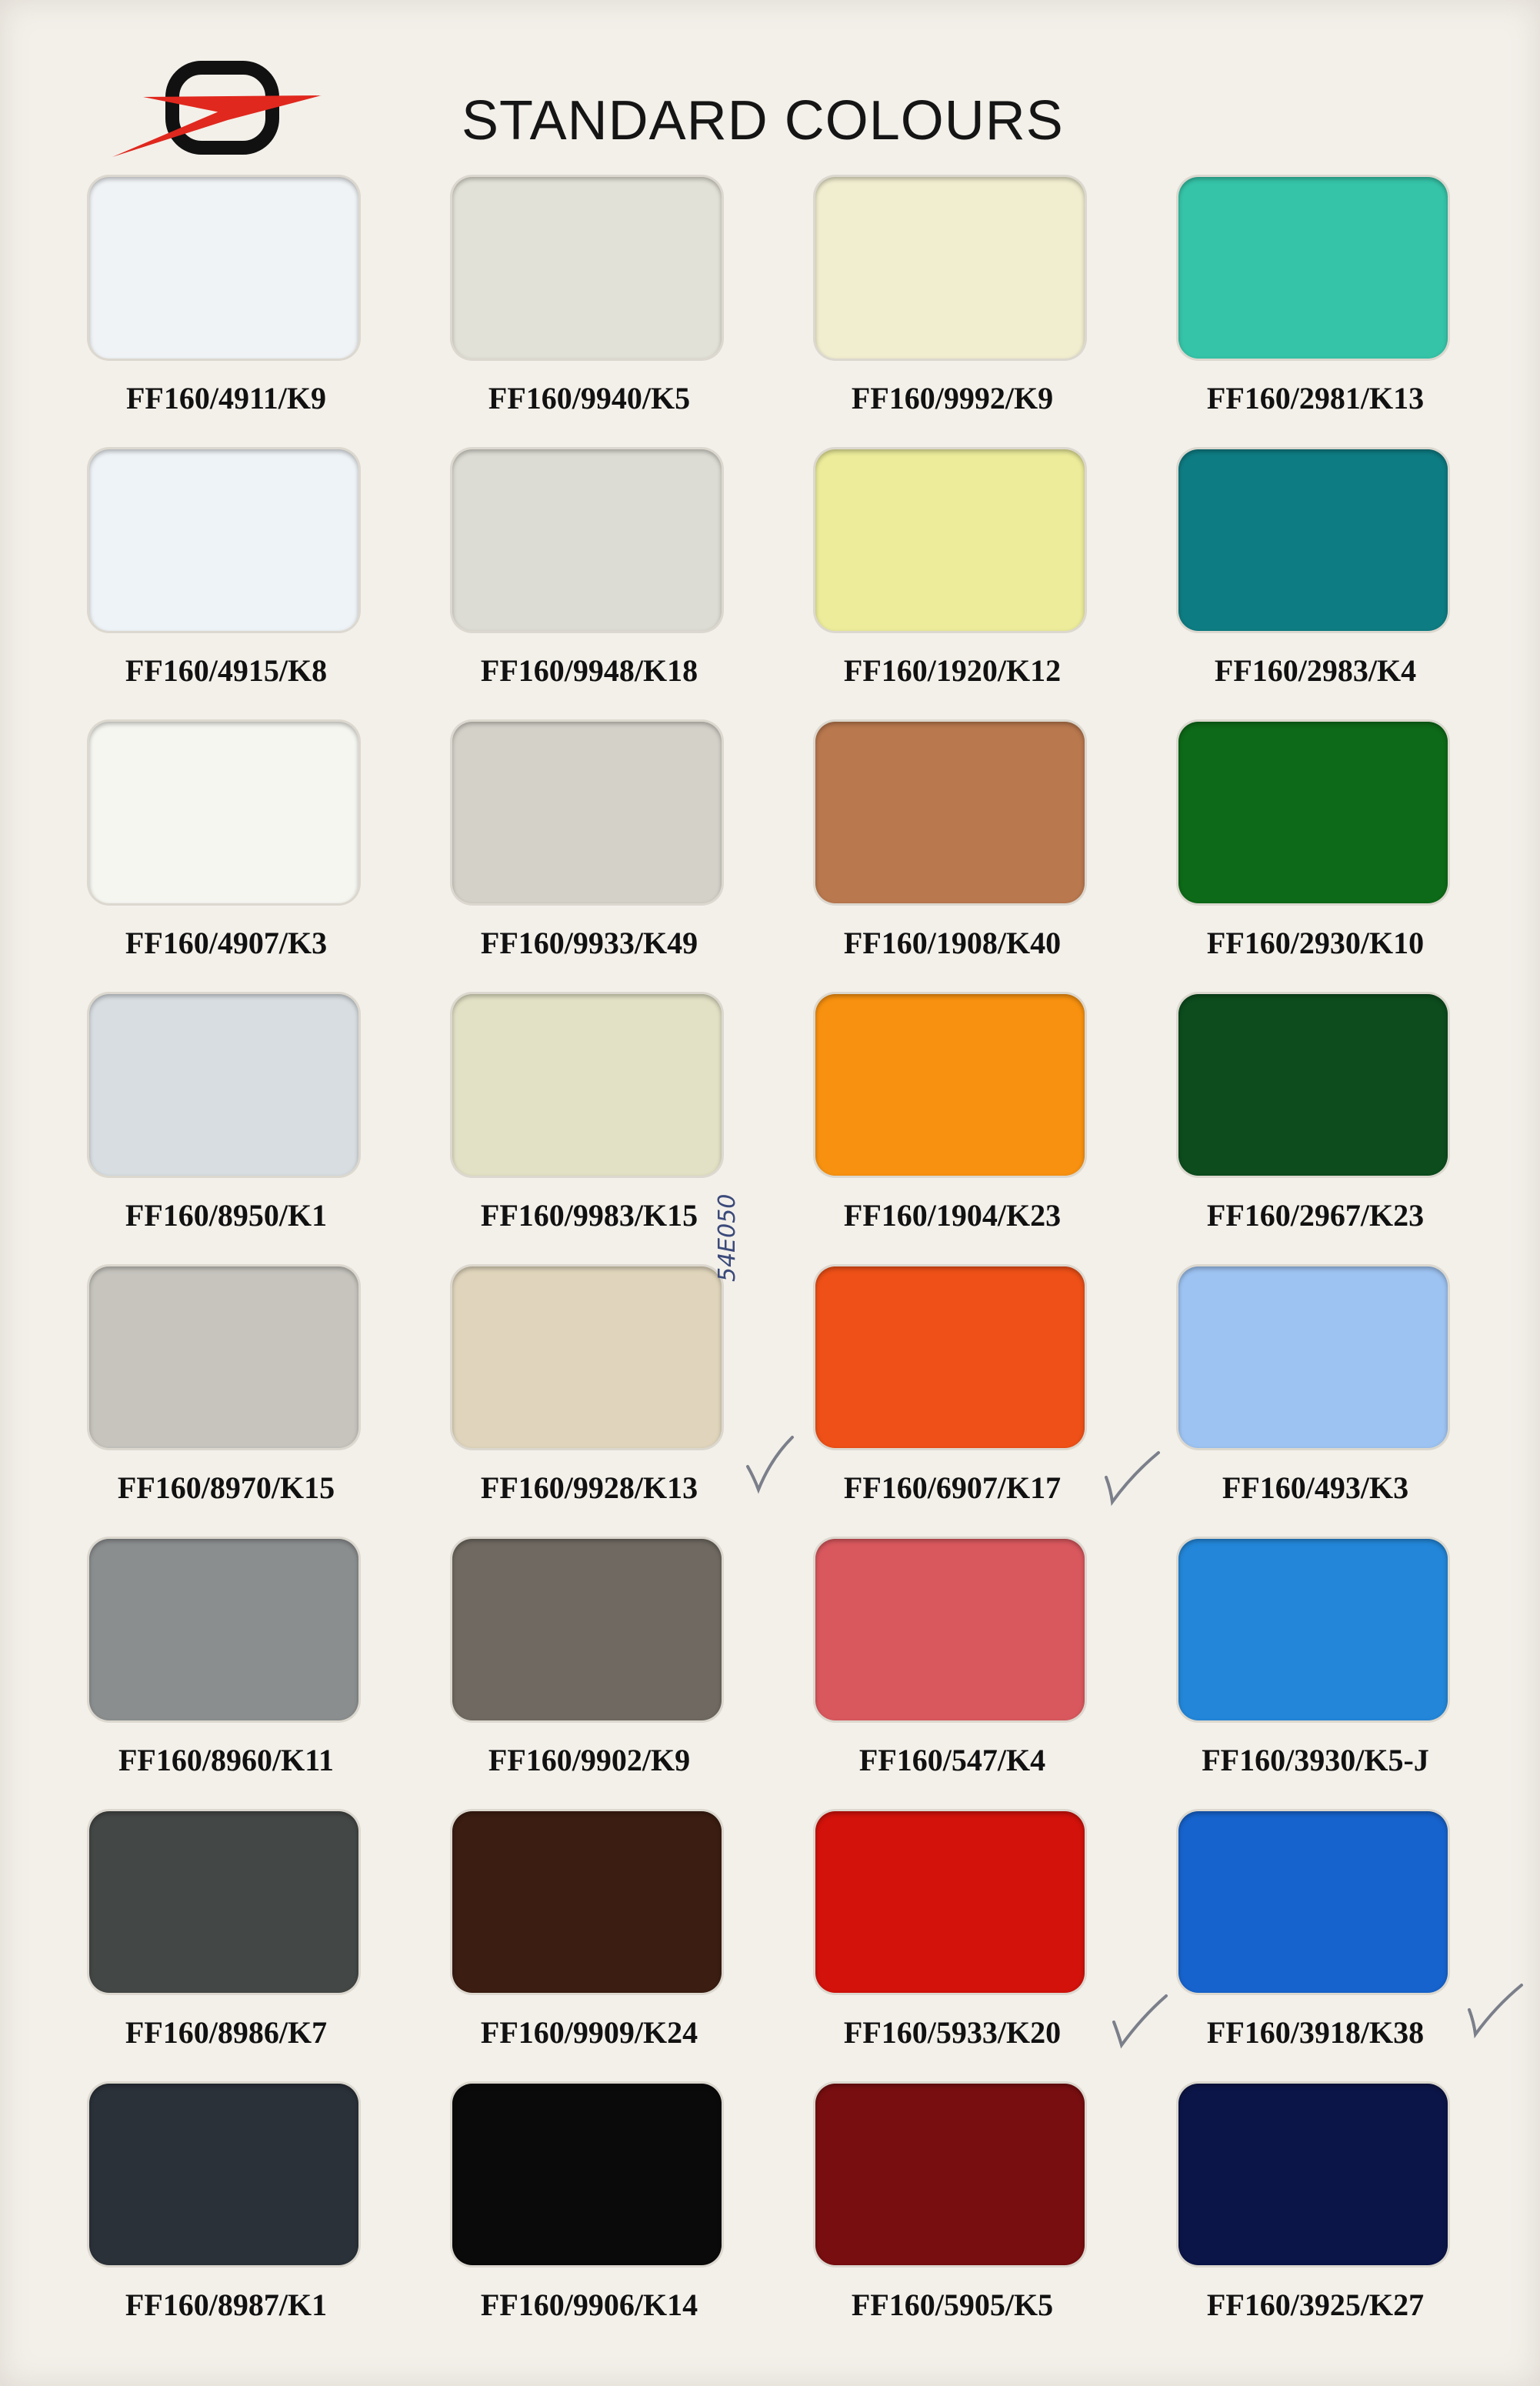 The image size is (1540, 2386). What do you see at coordinates (589, 670) in the screenshot?
I see `colour-code-label: FF160/9948/K18` at bounding box center [589, 670].